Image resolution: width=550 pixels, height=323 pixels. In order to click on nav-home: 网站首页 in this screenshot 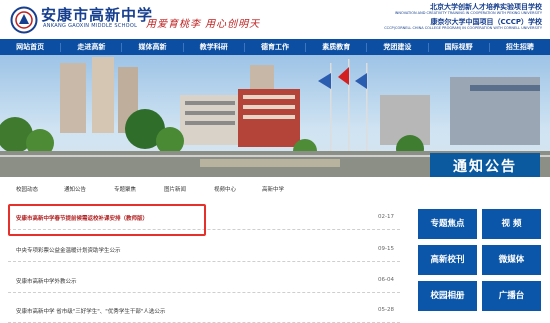, I will do `click(30, 47)`.